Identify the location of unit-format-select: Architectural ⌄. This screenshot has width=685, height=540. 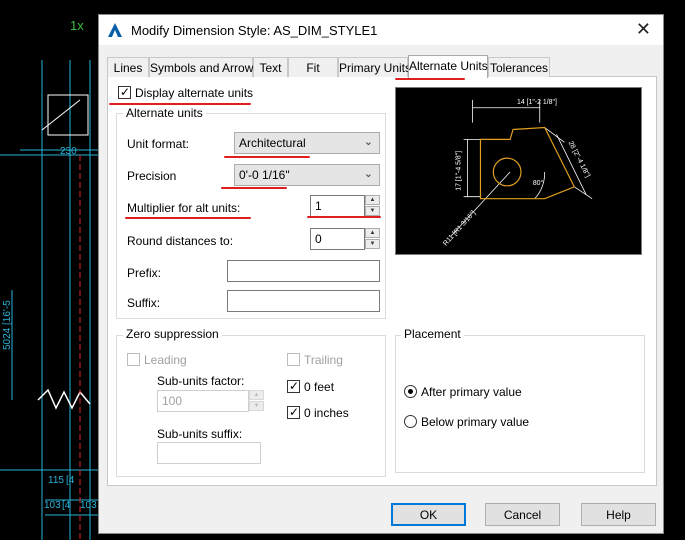
(307, 143).